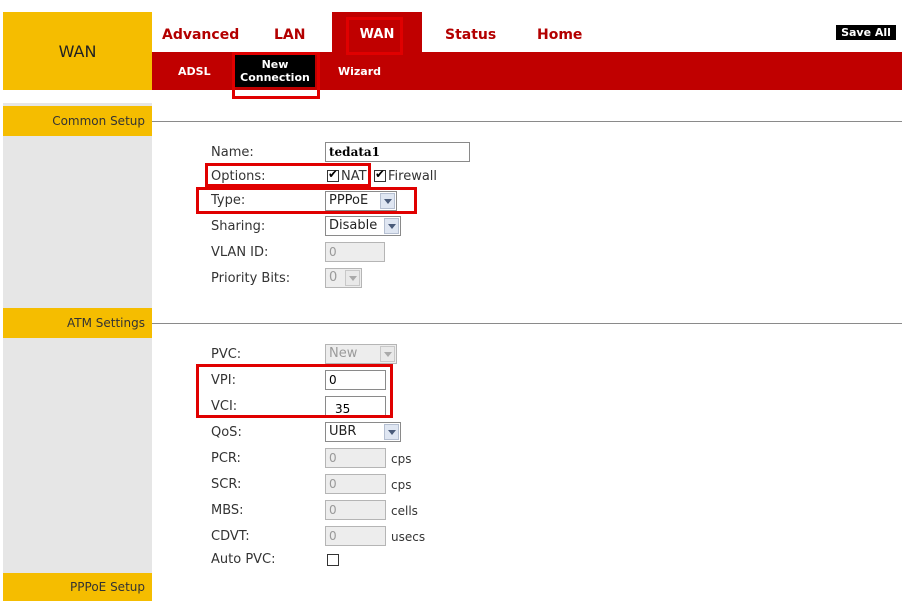 This screenshot has width=908, height=601. Describe the element at coordinates (355, 252) in the screenshot. I see `vlan-id-input: 0` at that location.